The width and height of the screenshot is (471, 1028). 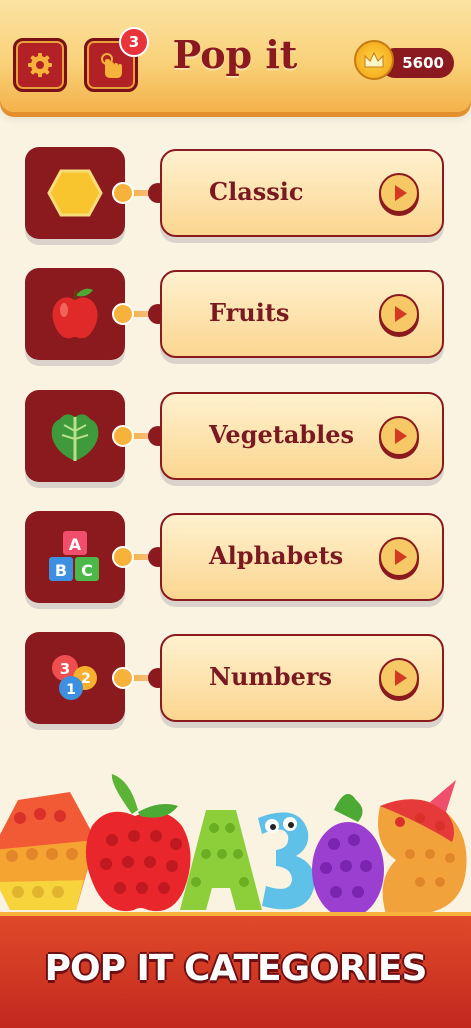 I want to click on category-tile-classic, so click(x=75, y=193).